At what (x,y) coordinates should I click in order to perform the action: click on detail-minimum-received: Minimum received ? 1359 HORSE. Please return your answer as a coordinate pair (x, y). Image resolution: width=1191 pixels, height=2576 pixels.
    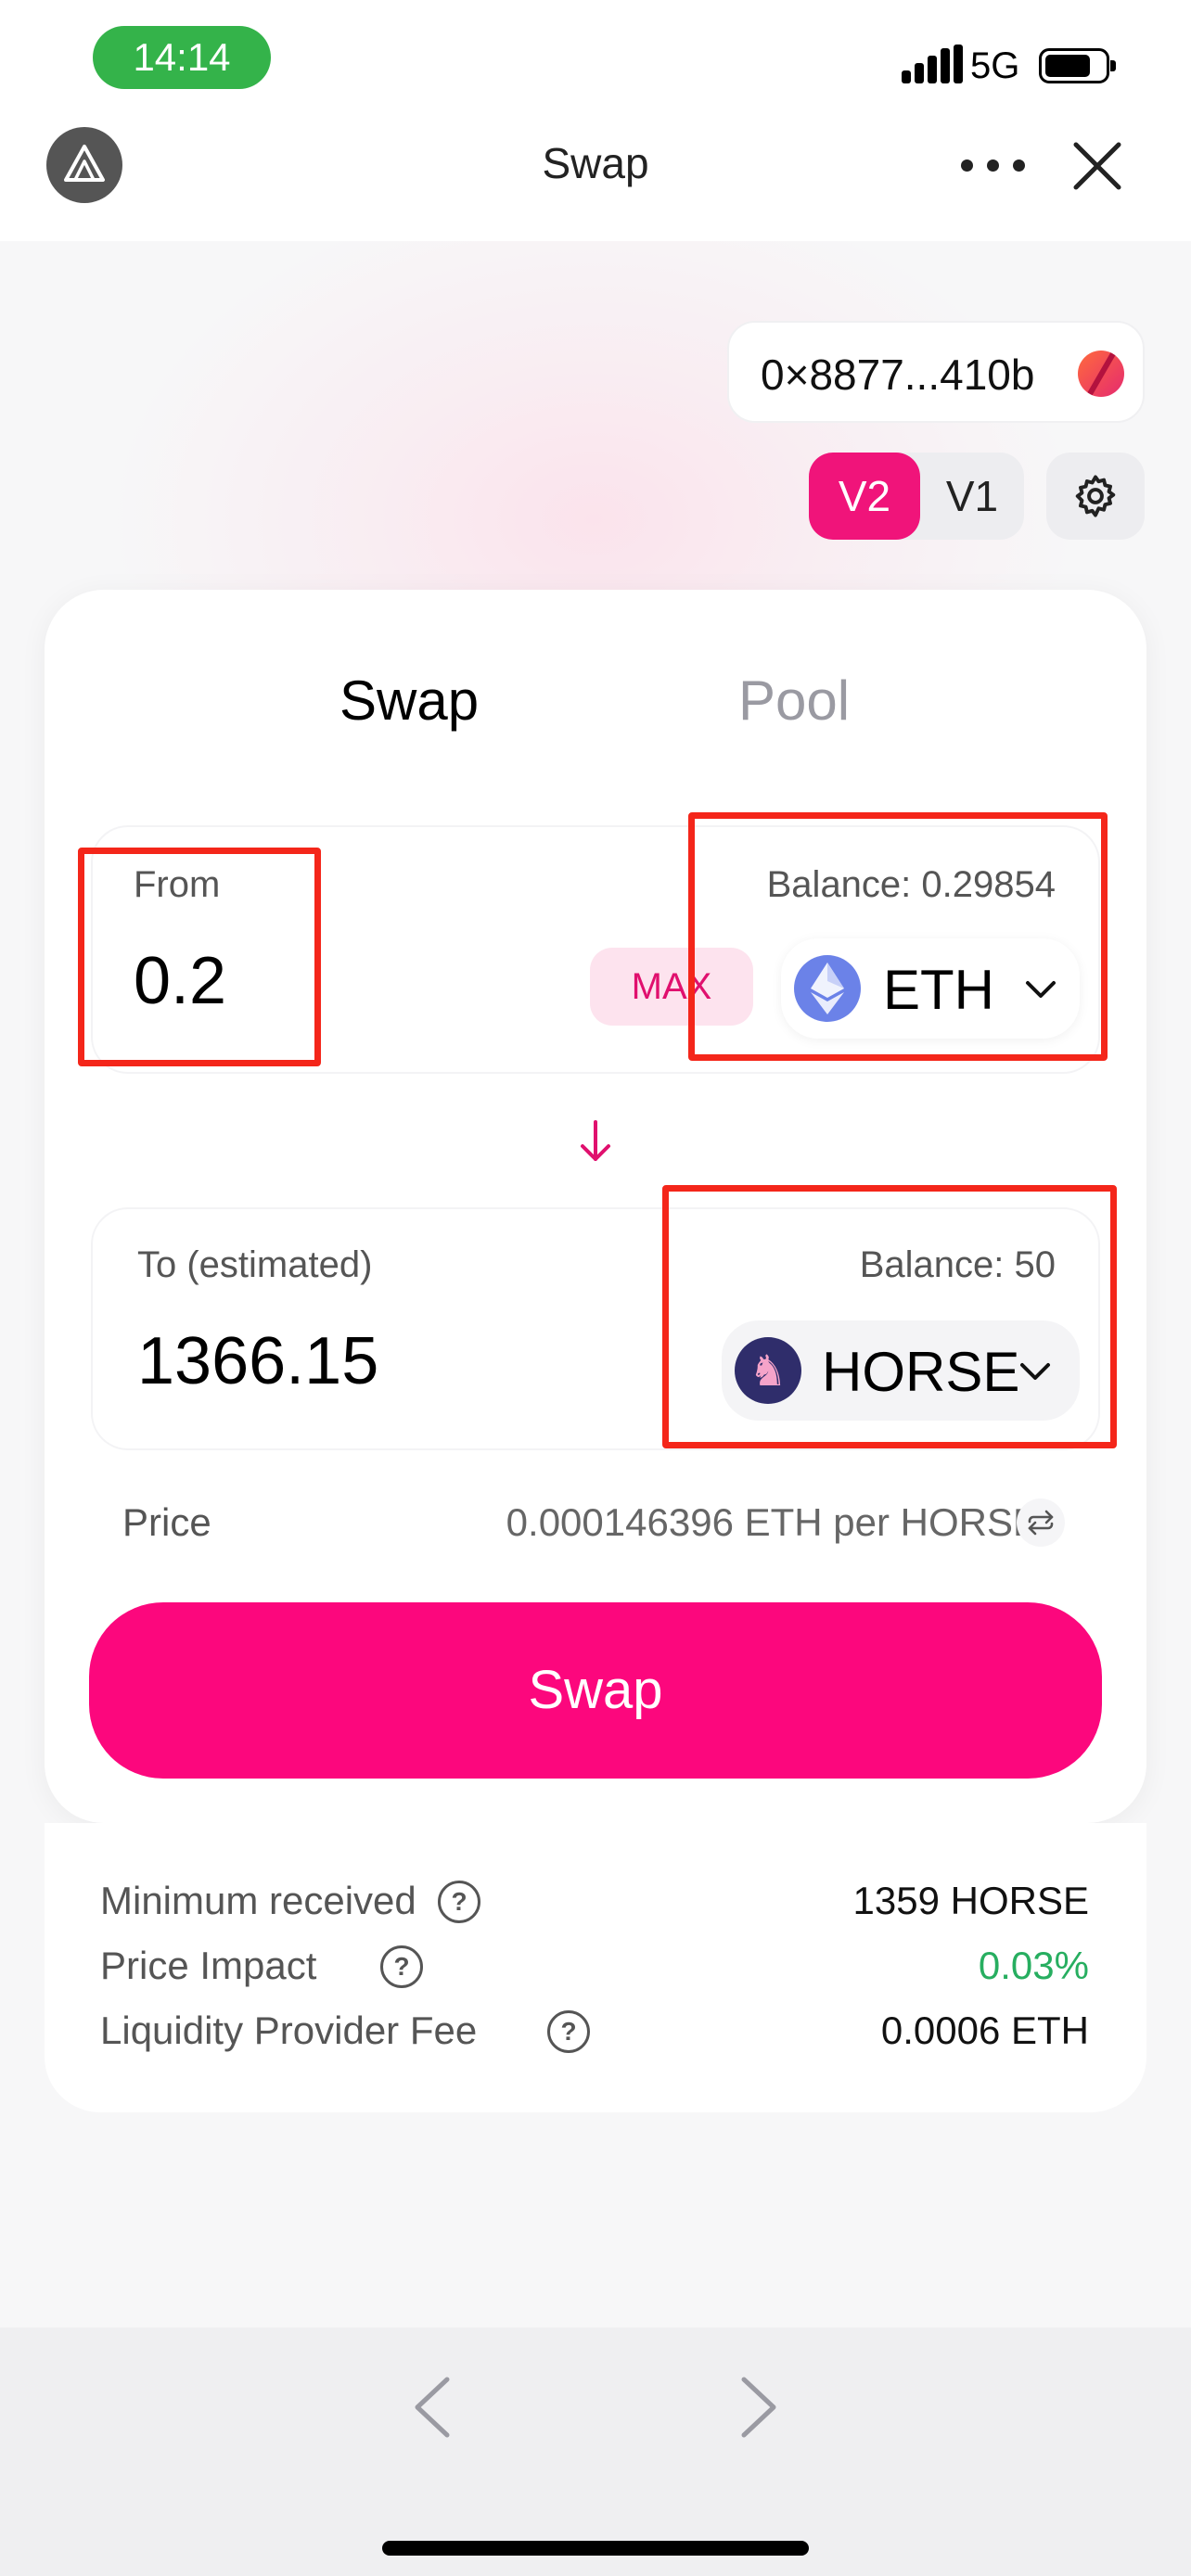
    Looking at the image, I should click on (594, 1901).